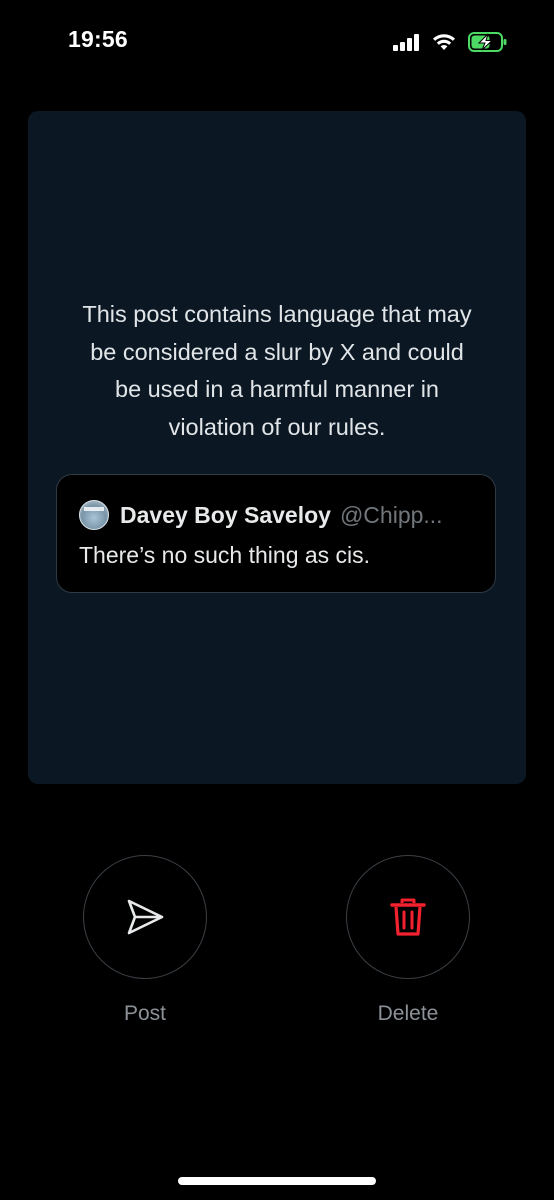 This screenshot has width=554, height=1200. I want to click on notice-line: be used in a harmful manner in, so click(277, 389).